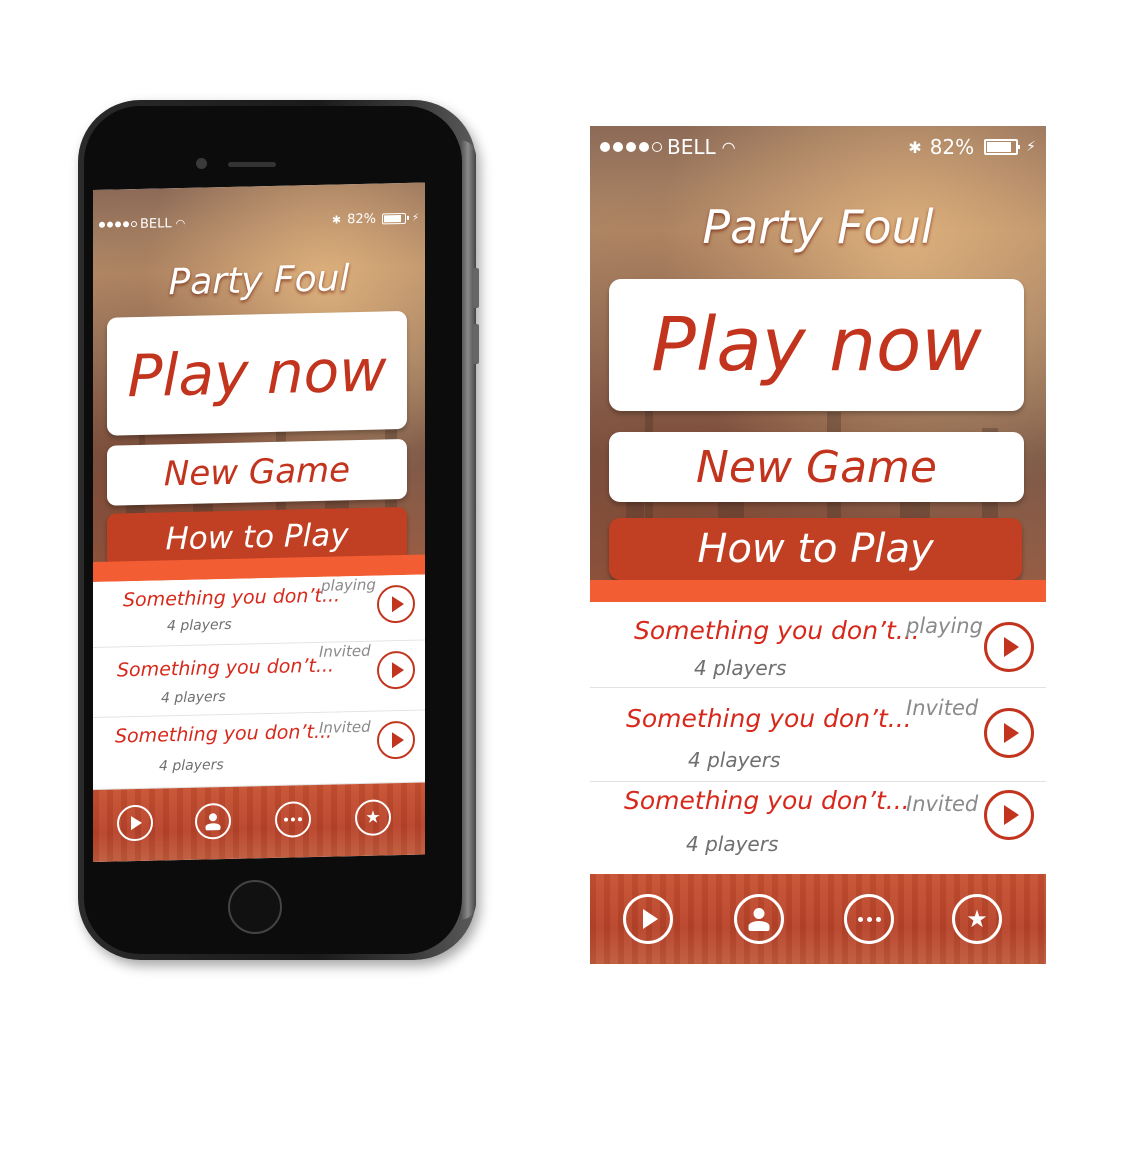 The width and height of the screenshot is (1140, 1171). What do you see at coordinates (252, 164) in the screenshot?
I see `phone-speaker` at bounding box center [252, 164].